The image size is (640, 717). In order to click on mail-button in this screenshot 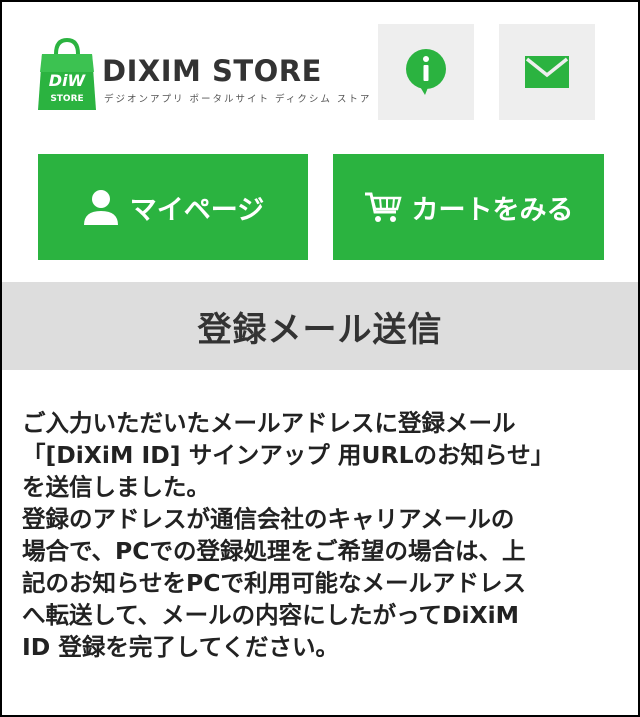, I will do `click(547, 72)`.